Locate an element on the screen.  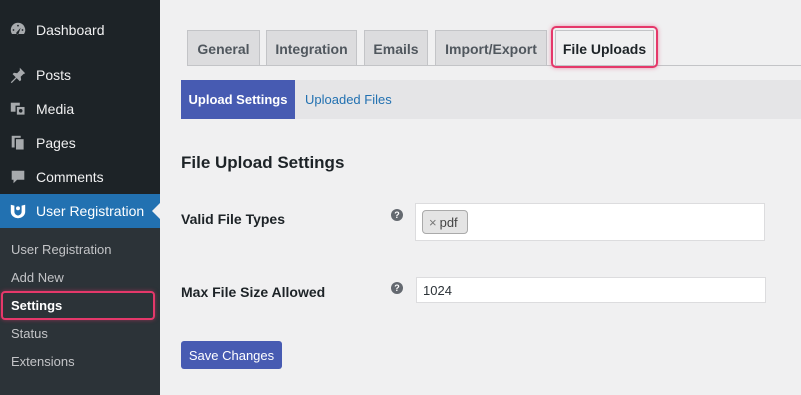
tab-divider is located at coordinates (494, 65).